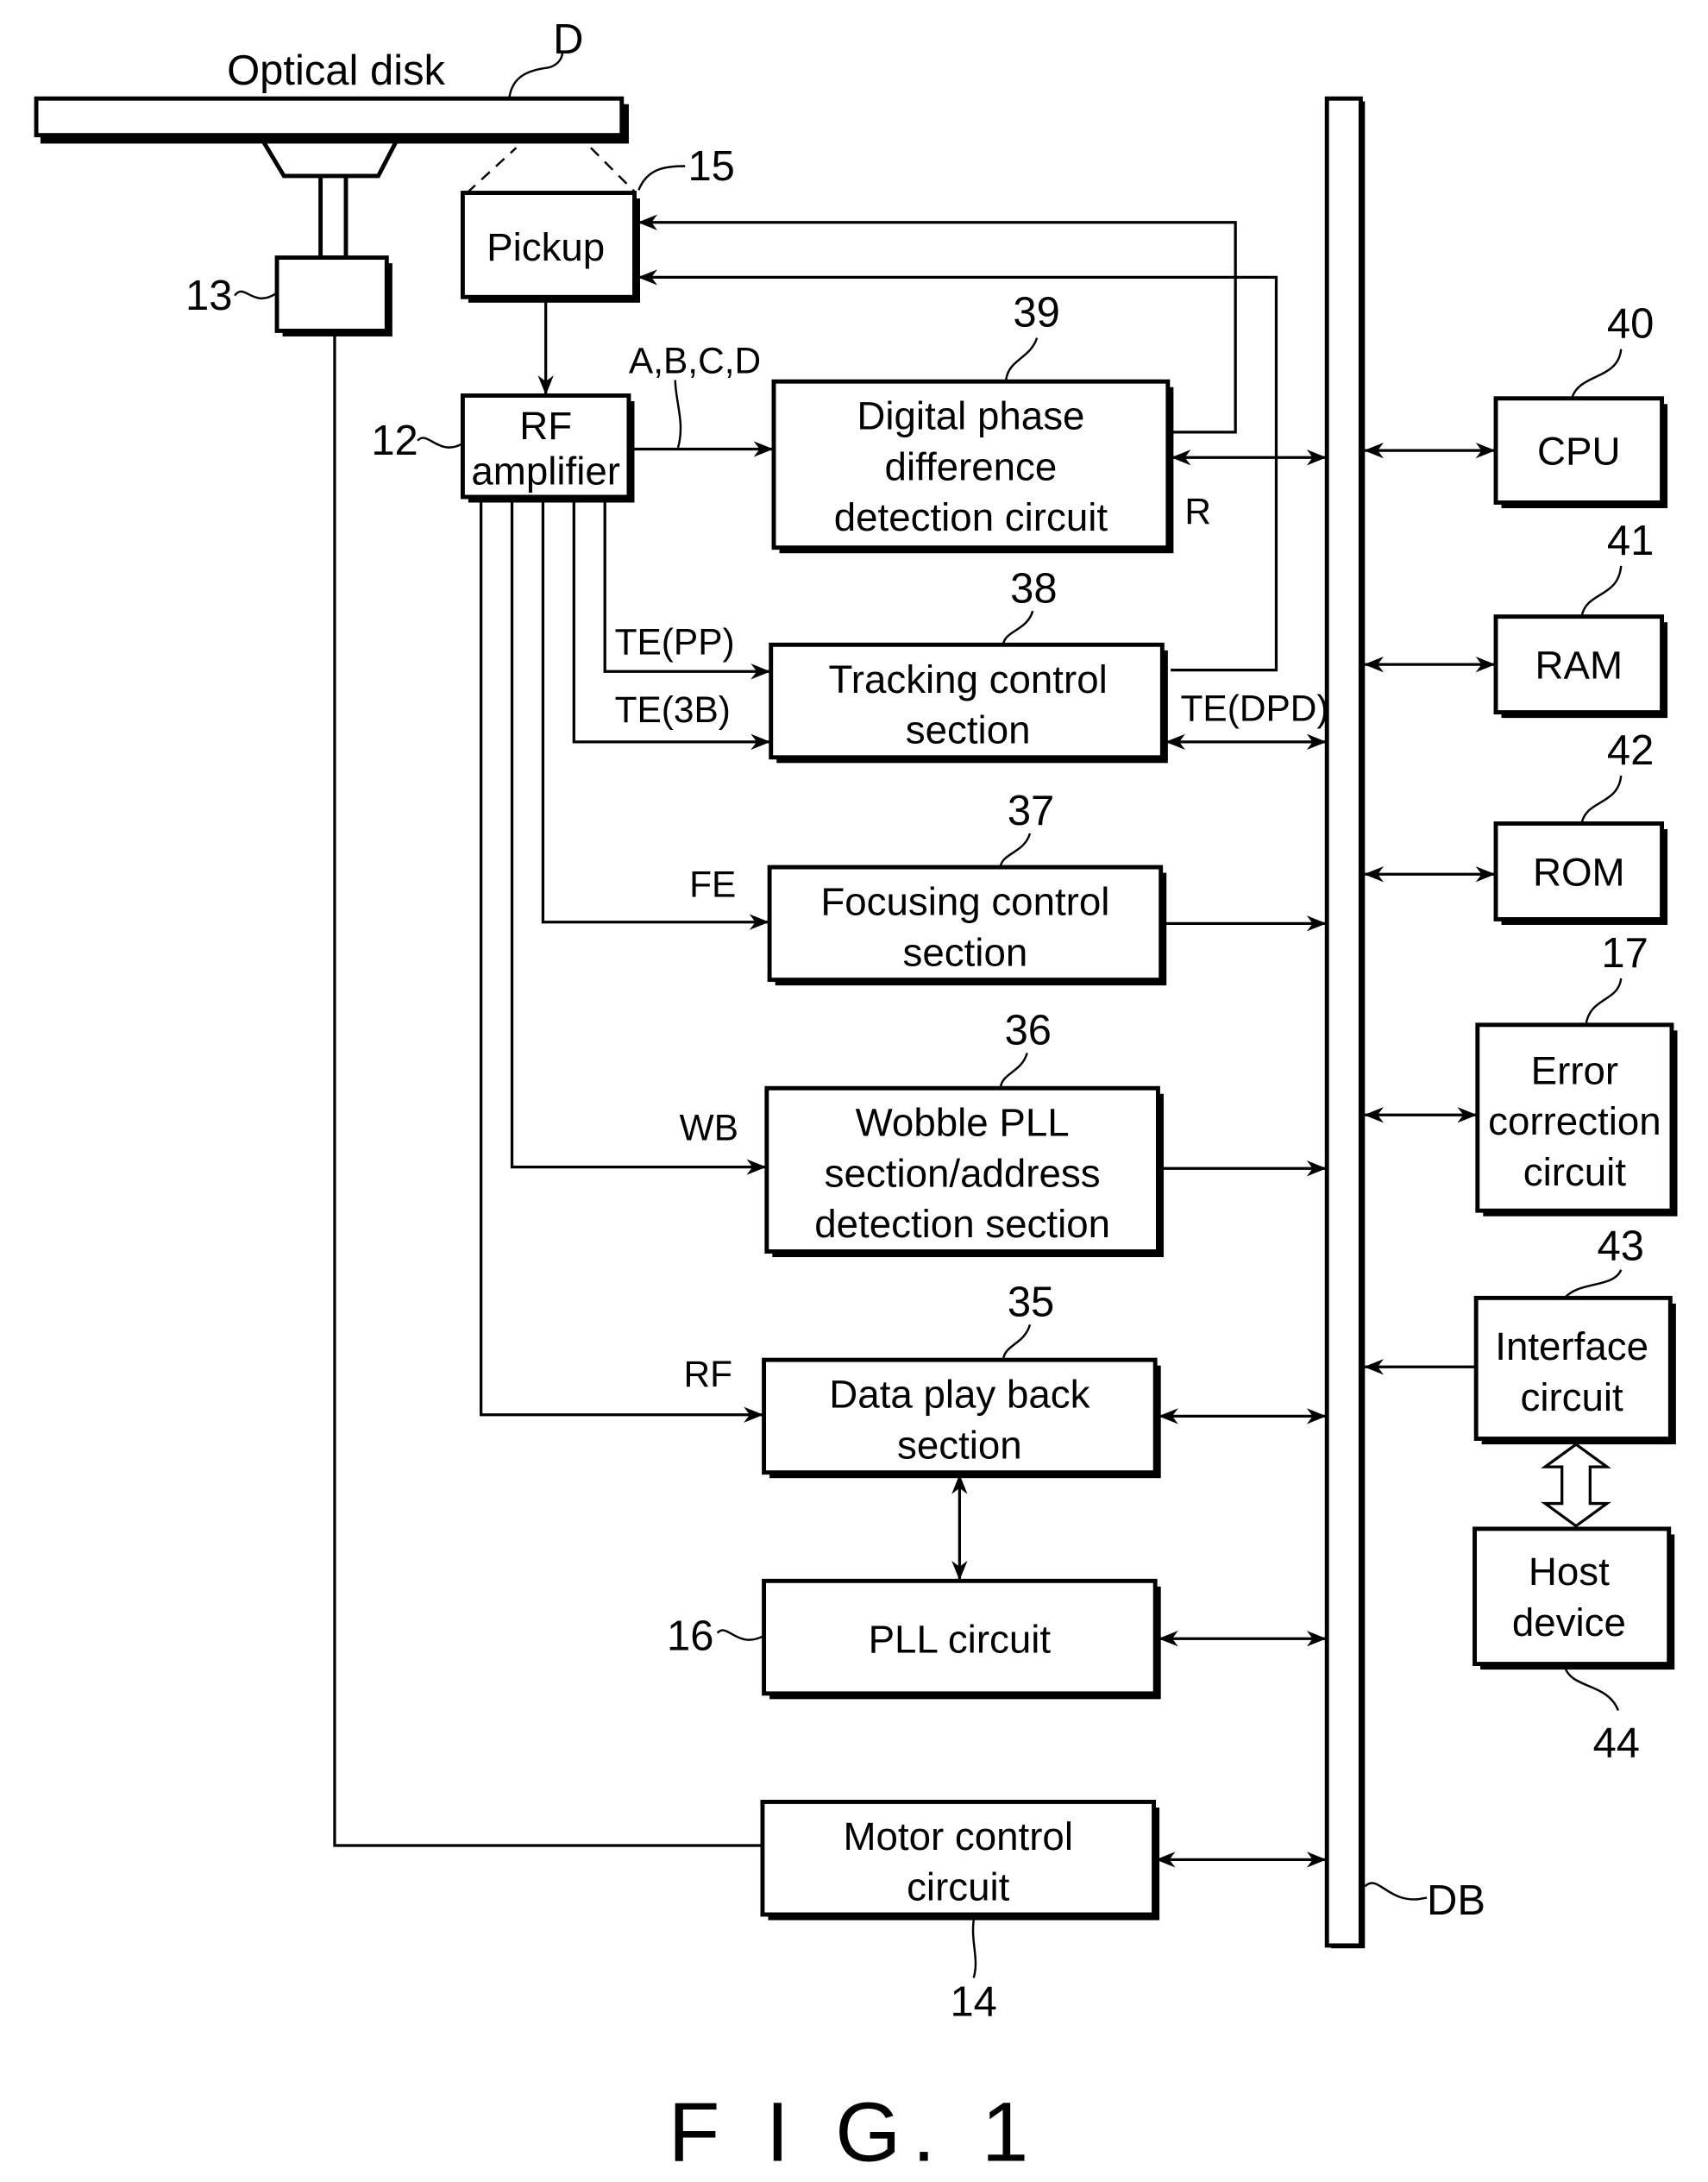  I want to click on figure-caption: F I G. 1, so click(854, 2132).